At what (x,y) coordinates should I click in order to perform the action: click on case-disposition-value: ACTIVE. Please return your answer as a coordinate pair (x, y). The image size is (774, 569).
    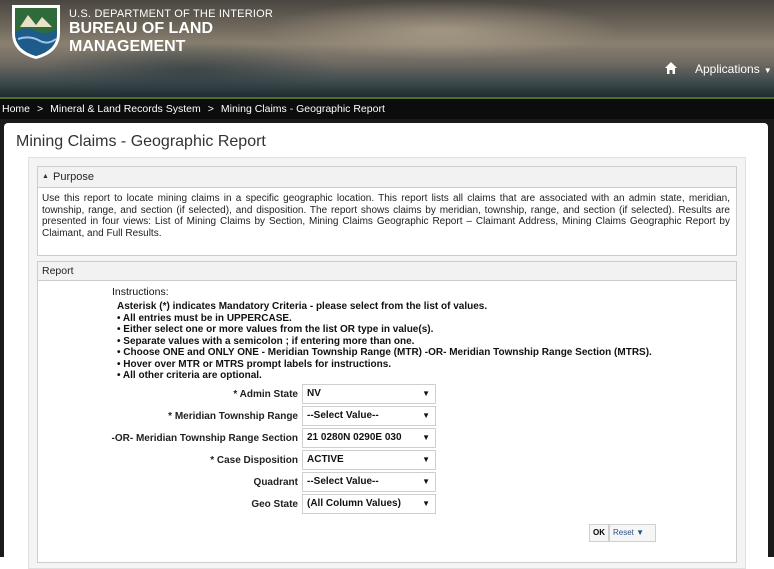
    Looking at the image, I should click on (325, 459).